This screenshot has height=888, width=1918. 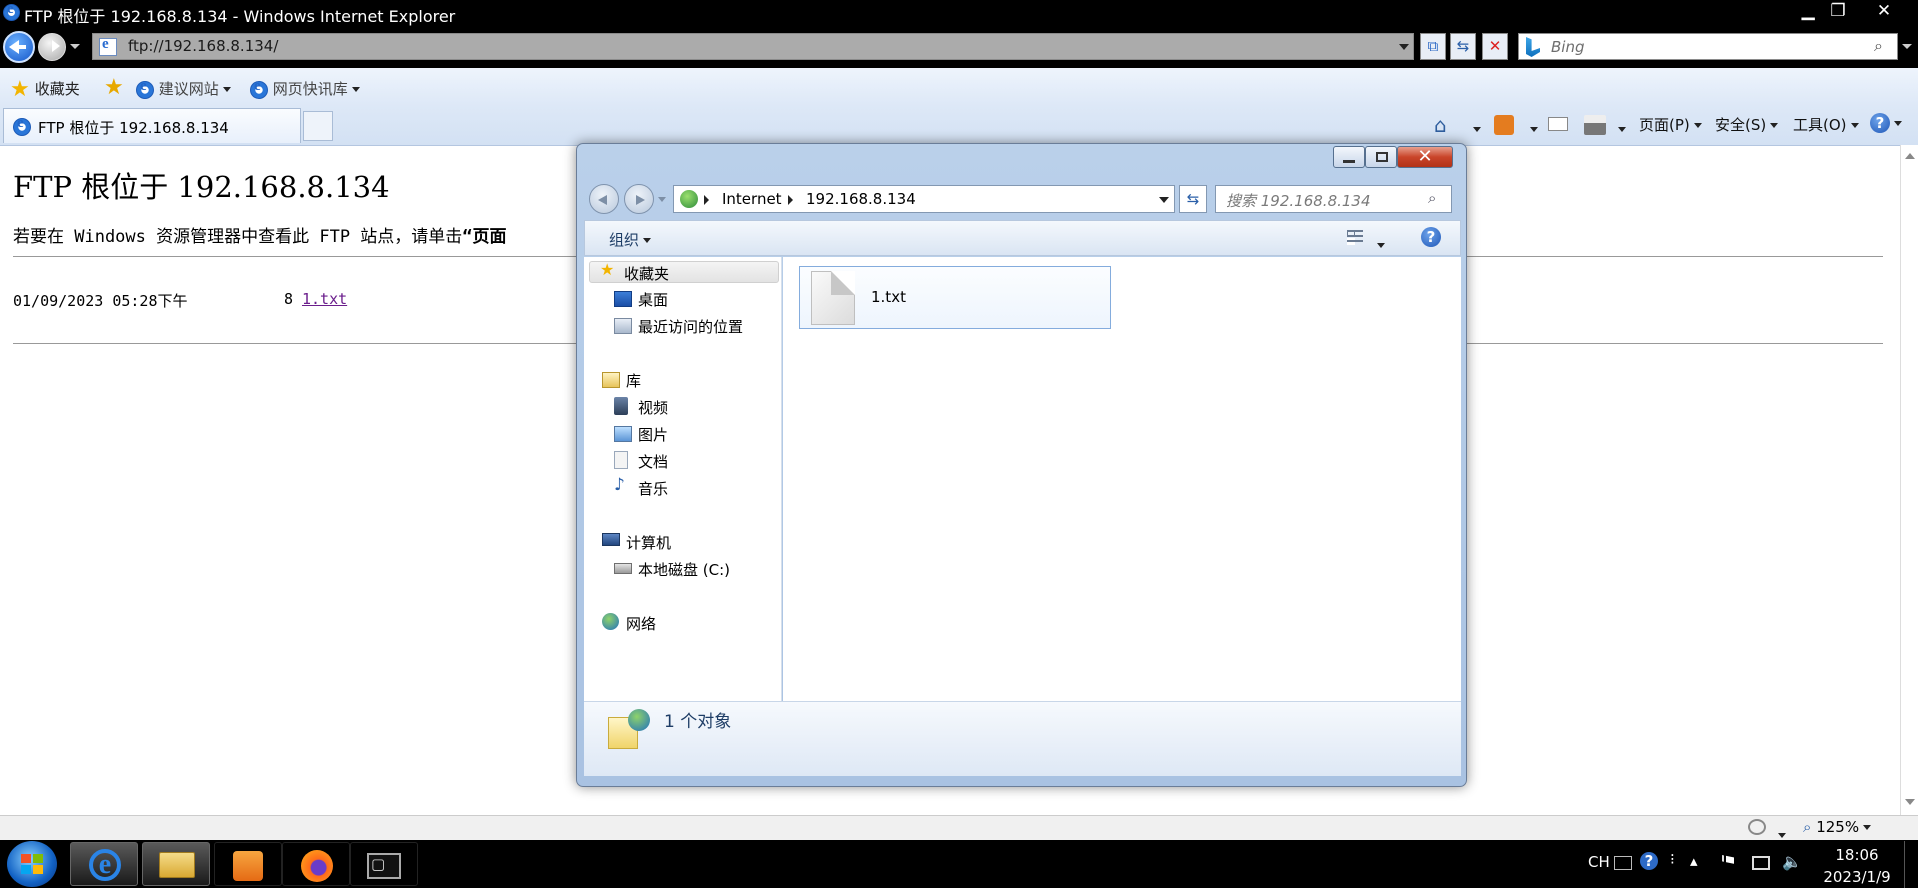 What do you see at coordinates (1907, 46) in the screenshot?
I see `search-options-dropdown` at bounding box center [1907, 46].